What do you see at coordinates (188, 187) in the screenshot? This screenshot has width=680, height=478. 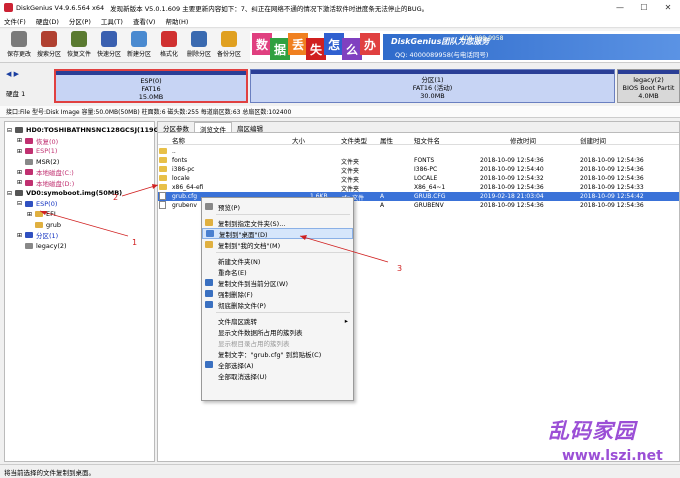 I see `file-cell-name: x86_64-efi` at bounding box center [188, 187].